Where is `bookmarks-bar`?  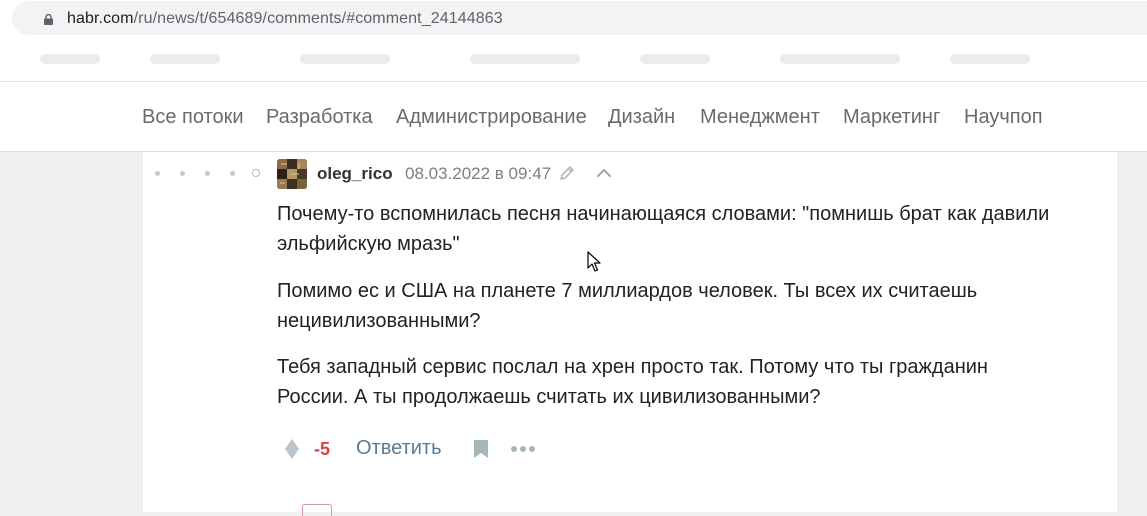
bookmarks-bar is located at coordinates (573, 59).